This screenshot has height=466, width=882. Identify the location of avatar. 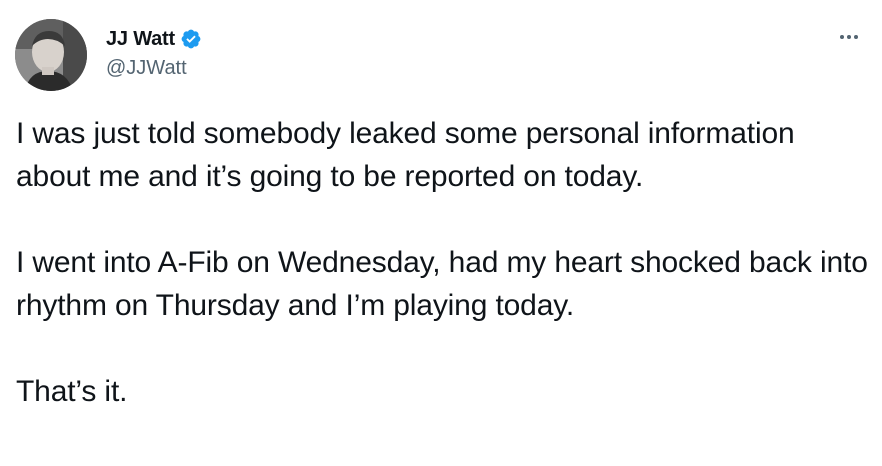
(51, 55).